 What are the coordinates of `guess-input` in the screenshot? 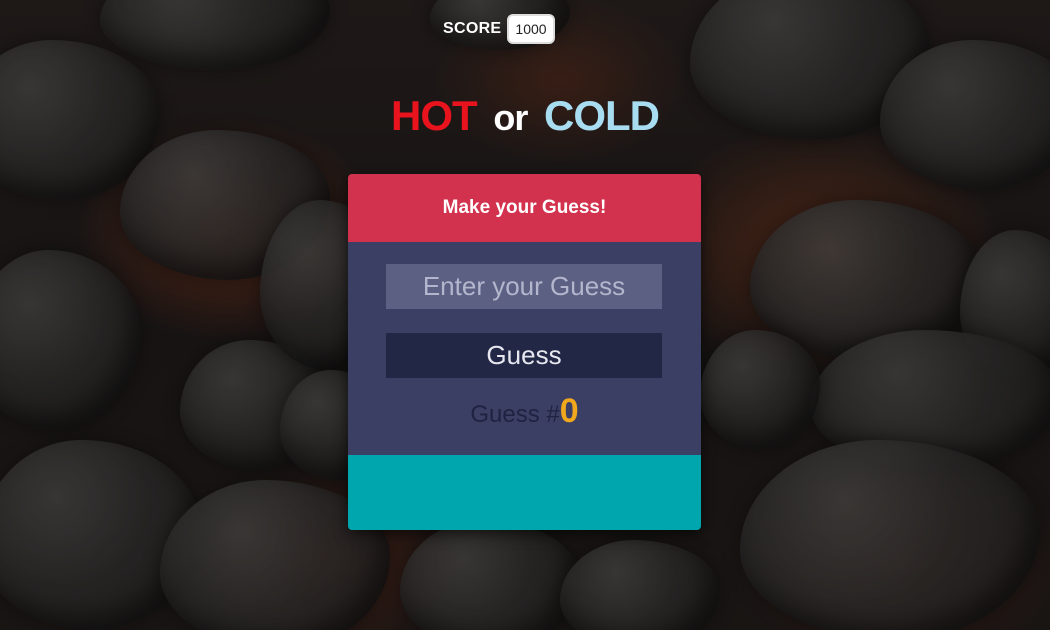 It's located at (524, 286).